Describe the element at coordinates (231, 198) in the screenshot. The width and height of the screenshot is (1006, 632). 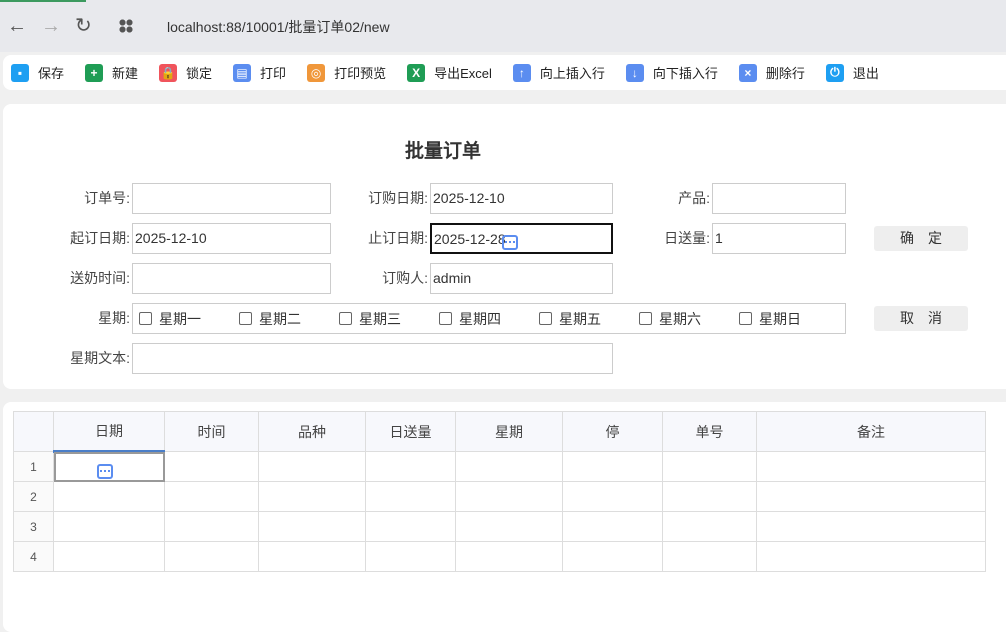
I see `order-no-input` at that location.